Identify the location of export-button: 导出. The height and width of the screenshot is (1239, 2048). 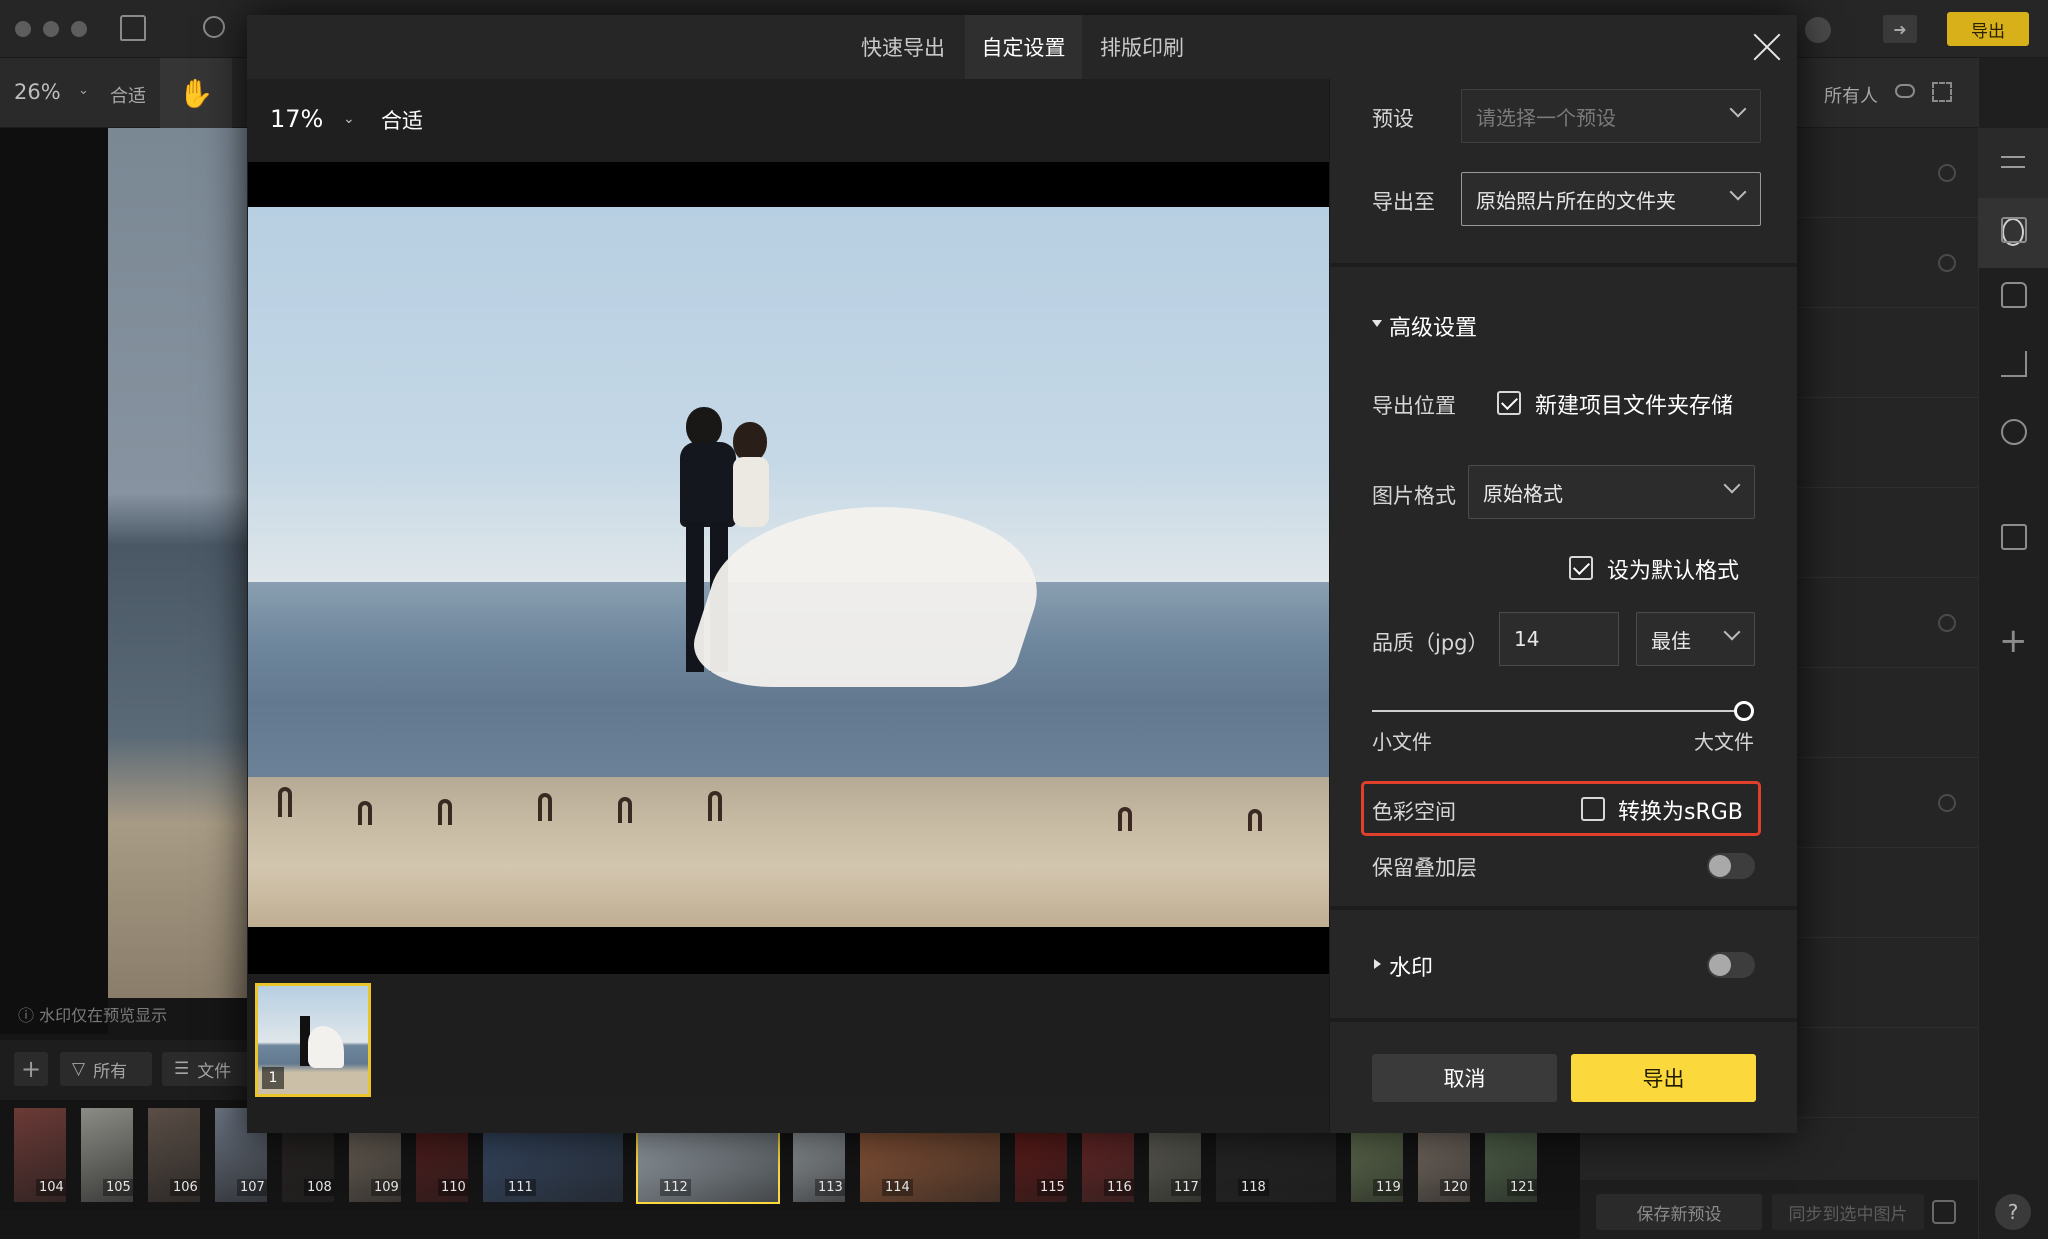
(1663, 1078).